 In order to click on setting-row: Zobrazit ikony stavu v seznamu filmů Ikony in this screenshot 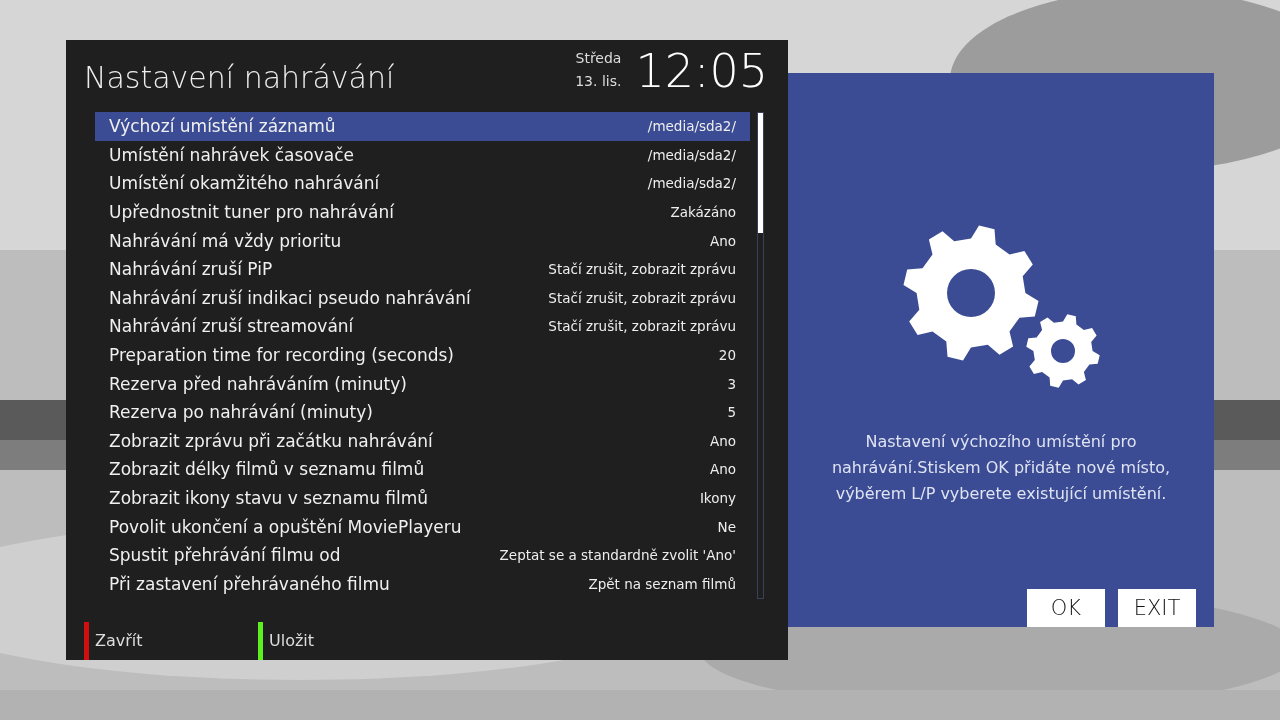, I will do `click(422, 498)`.